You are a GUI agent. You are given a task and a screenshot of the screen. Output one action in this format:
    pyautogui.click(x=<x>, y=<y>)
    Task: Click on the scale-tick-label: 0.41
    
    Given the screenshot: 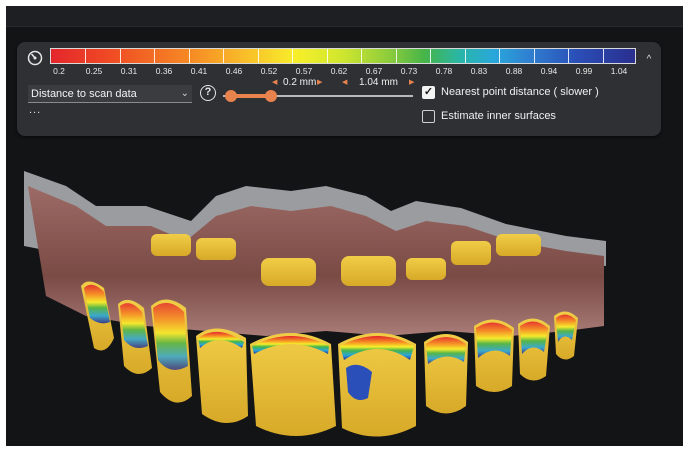 What is the action you would take?
    pyautogui.click(x=199, y=71)
    